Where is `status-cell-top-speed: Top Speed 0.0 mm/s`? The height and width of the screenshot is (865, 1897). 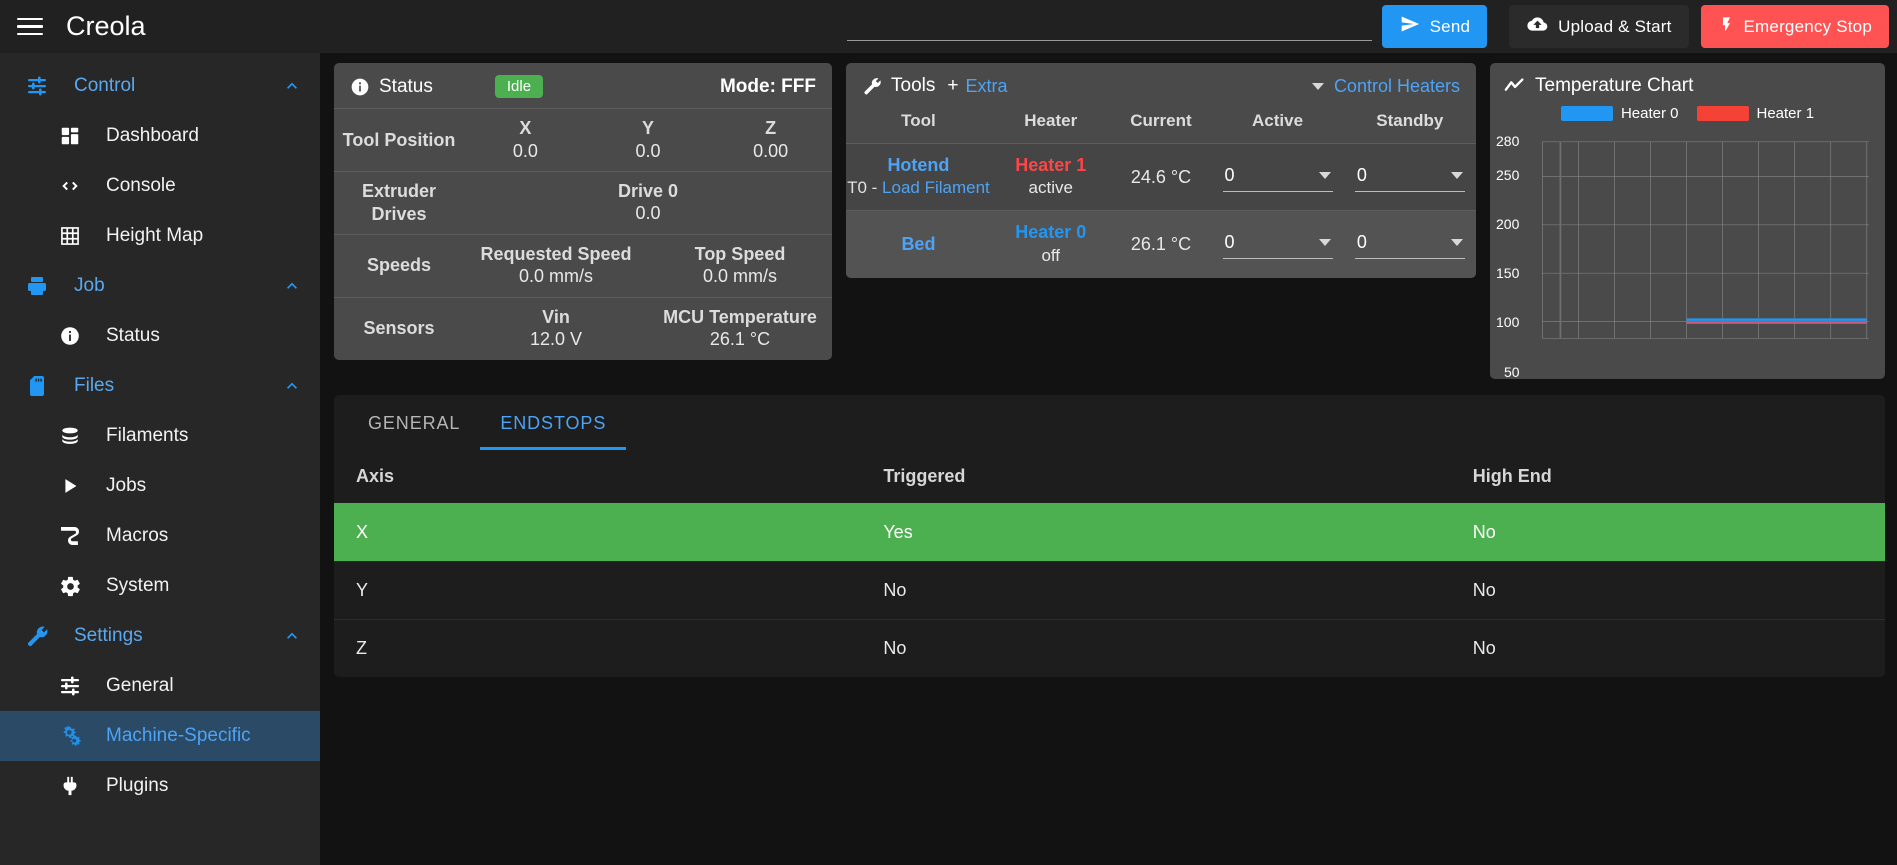 status-cell-top-speed: Top Speed 0.0 mm/s is located at coordinates (740, 266).